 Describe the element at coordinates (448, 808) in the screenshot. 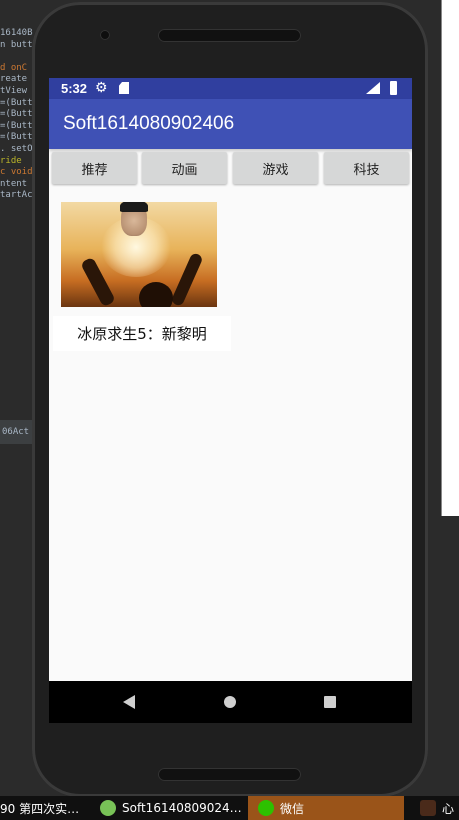

I see `taskbar-item-label: 心` at that location.